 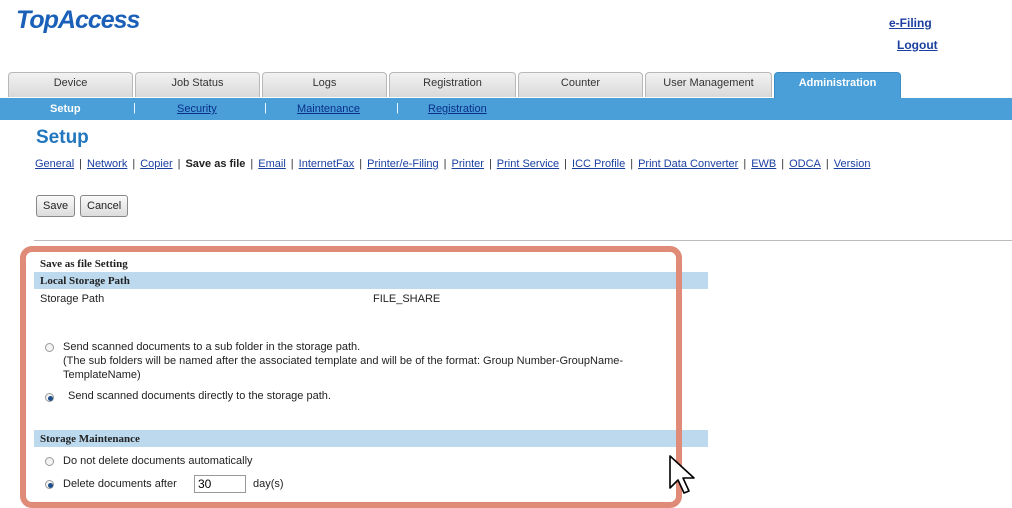 I want to click on sublink-odca: ODCA, so click(x=805, y=164).